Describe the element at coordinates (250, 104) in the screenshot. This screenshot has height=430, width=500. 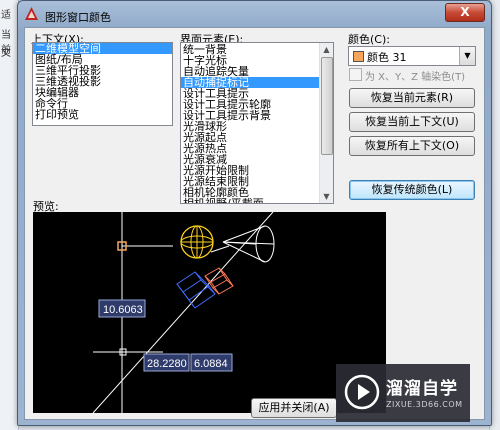
I see `interface-item: 设计工具提示轮廓` at that location.